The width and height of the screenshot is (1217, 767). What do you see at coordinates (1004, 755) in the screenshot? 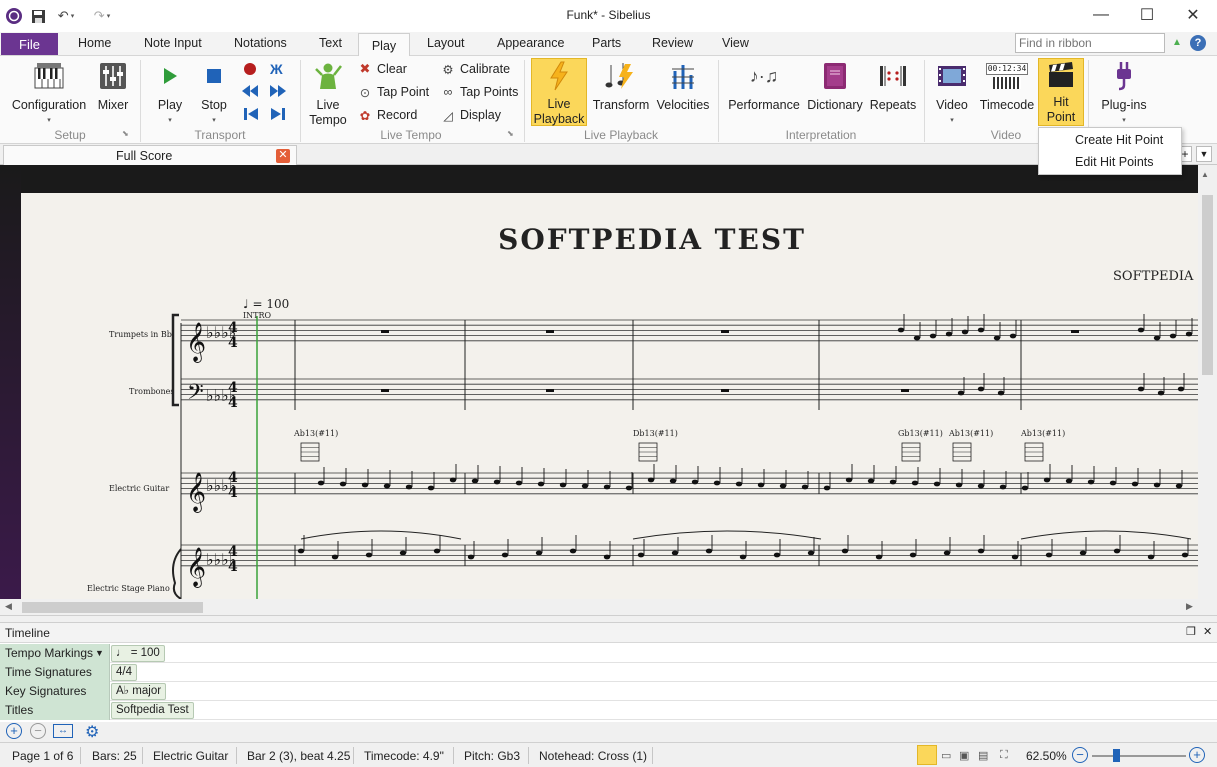
I see `fullscreen-icon: ⛶` at bounding box center [1004, 755].